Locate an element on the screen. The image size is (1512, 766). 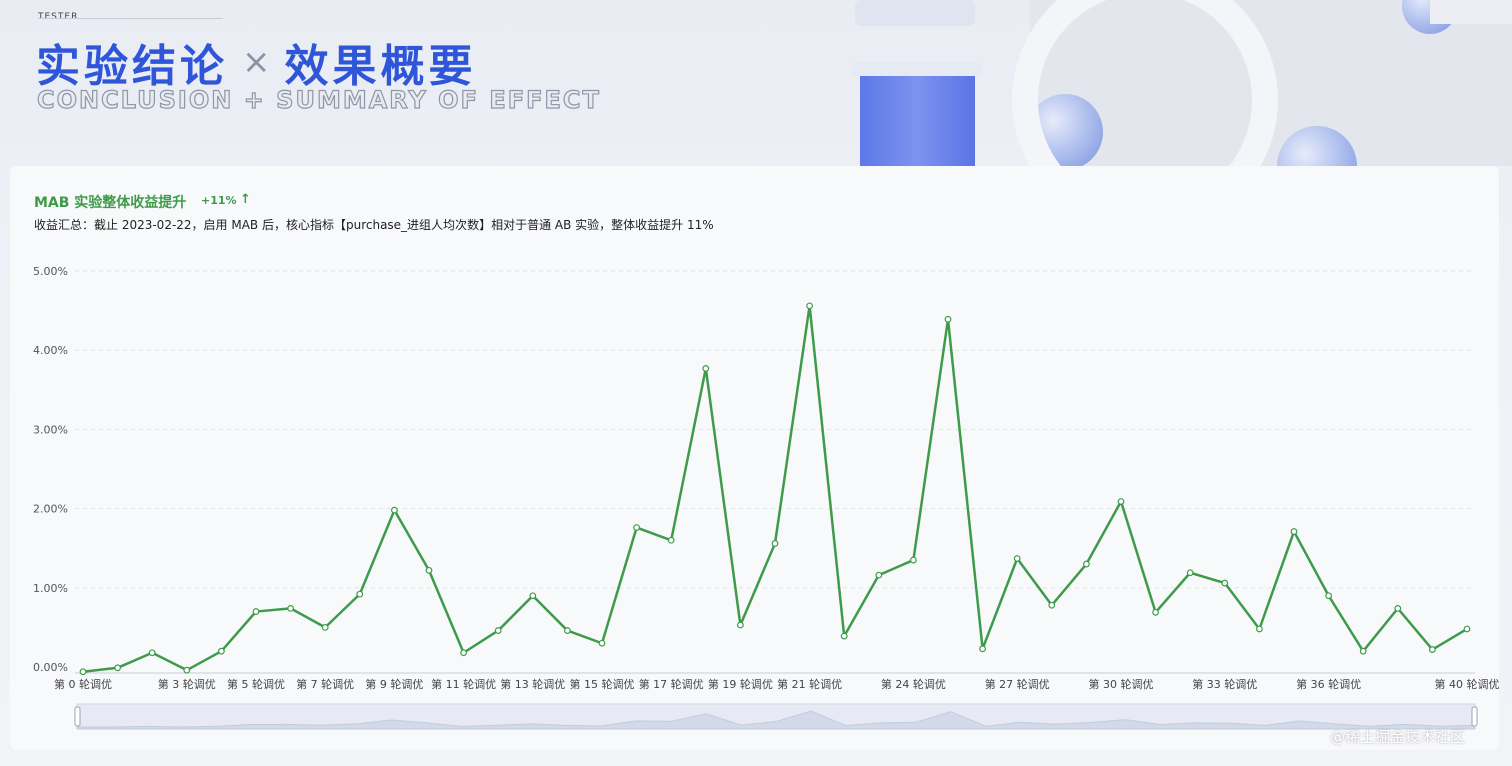
x-tick-label: 第 27 轮调优 is located at coordinates (1017, 684).